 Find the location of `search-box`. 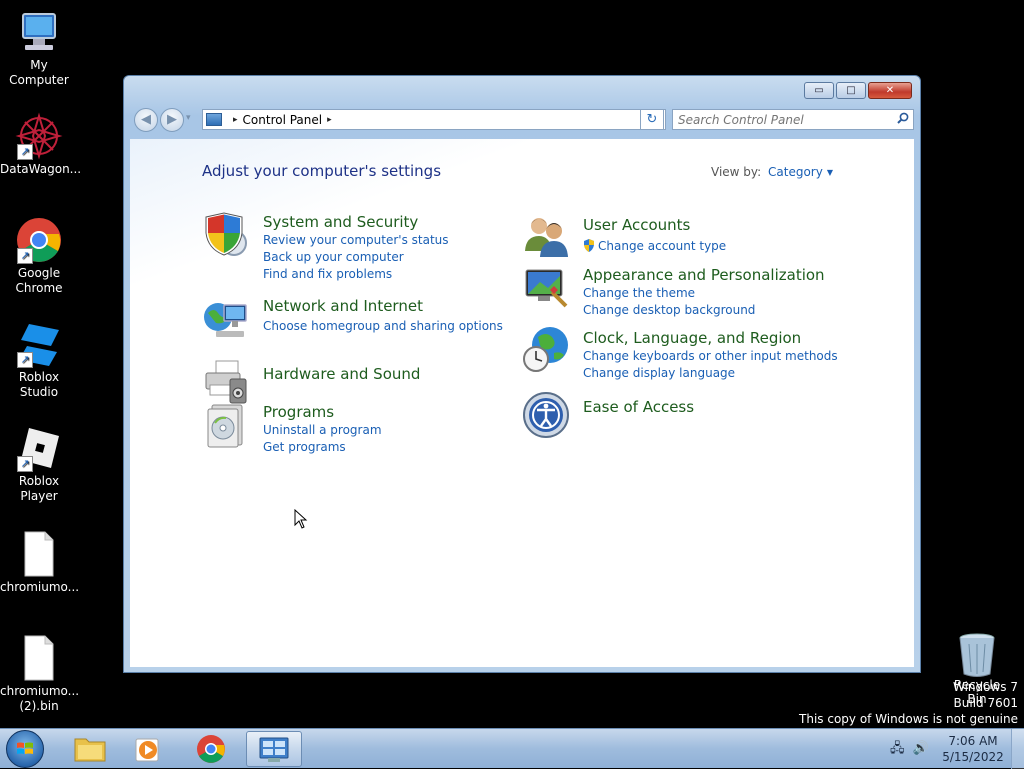

search-box is located at coordinates (793, 119).